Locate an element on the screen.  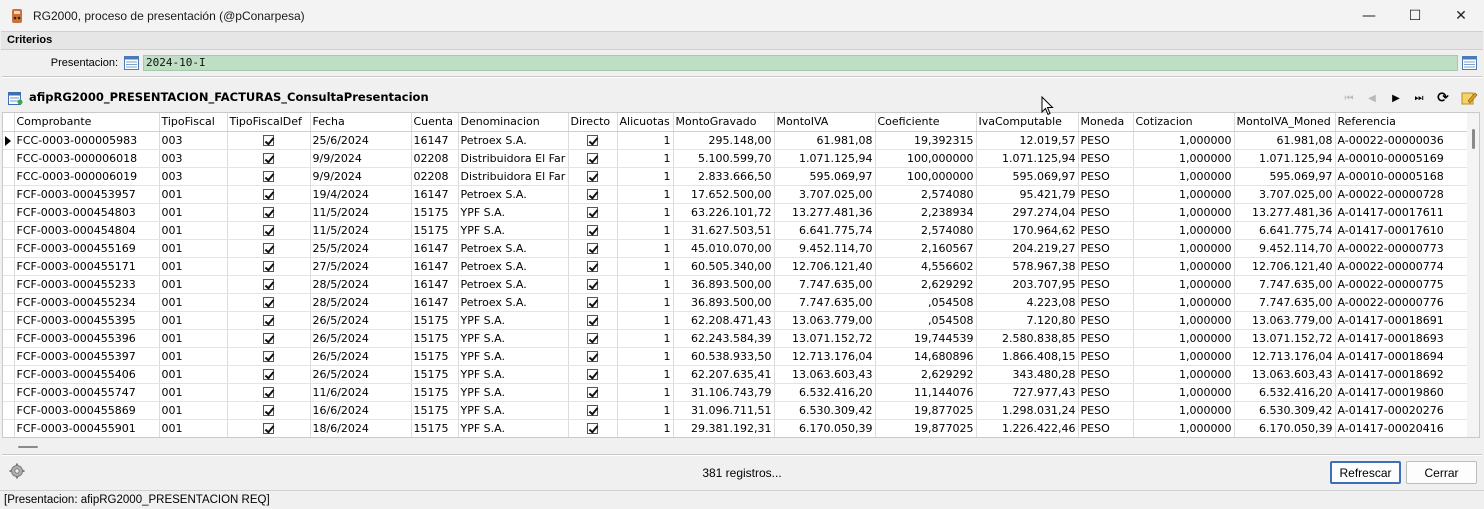
table-cell: 19,744539 is located at coordinates (926, 338).